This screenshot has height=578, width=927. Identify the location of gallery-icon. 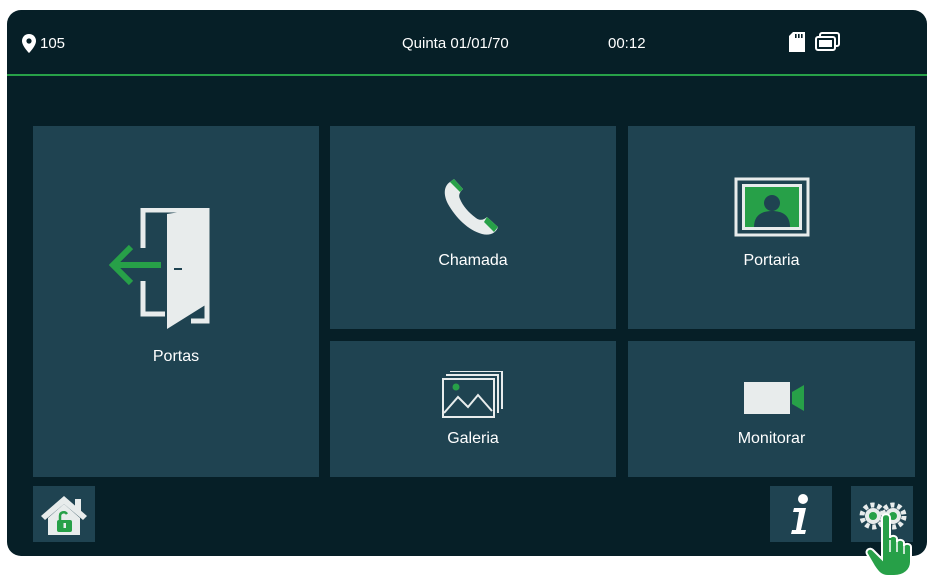
(472, 394).